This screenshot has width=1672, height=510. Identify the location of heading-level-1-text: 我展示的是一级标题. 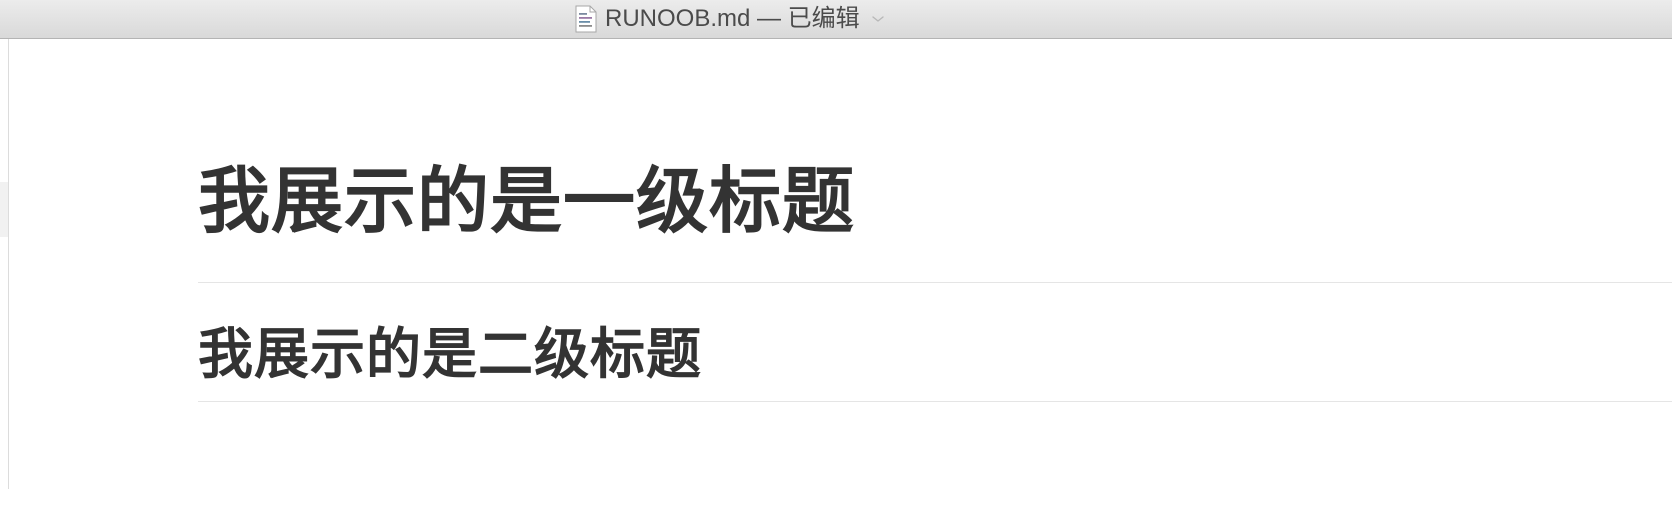
(527, 201).